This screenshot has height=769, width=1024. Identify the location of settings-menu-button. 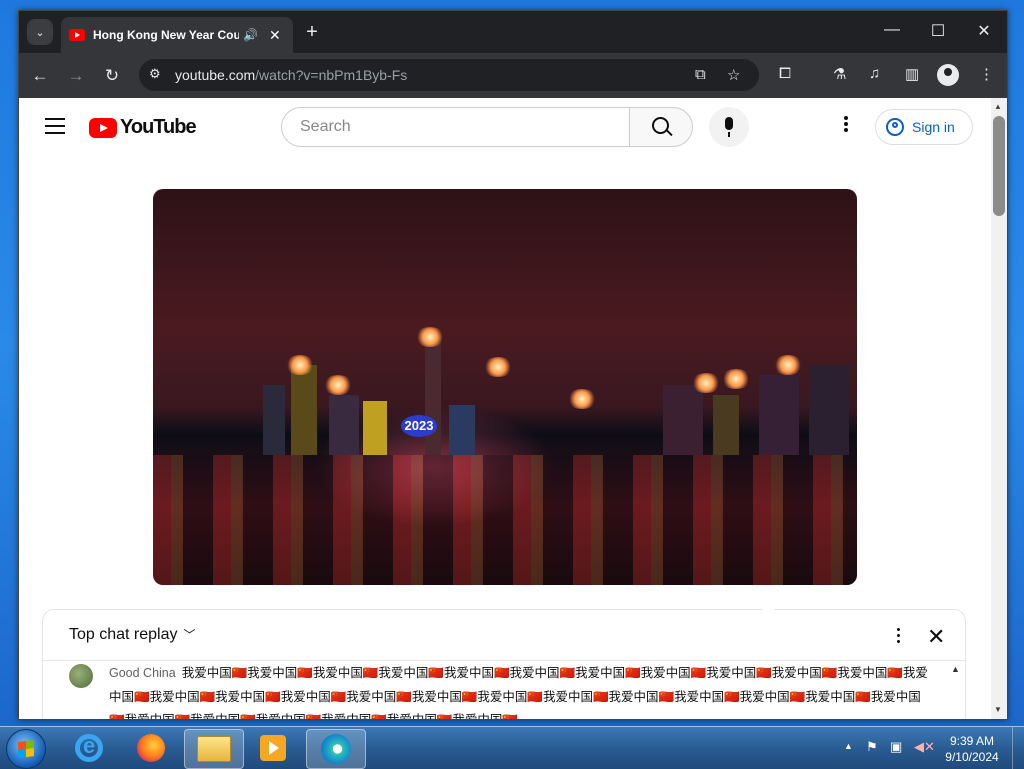
(846, 125).